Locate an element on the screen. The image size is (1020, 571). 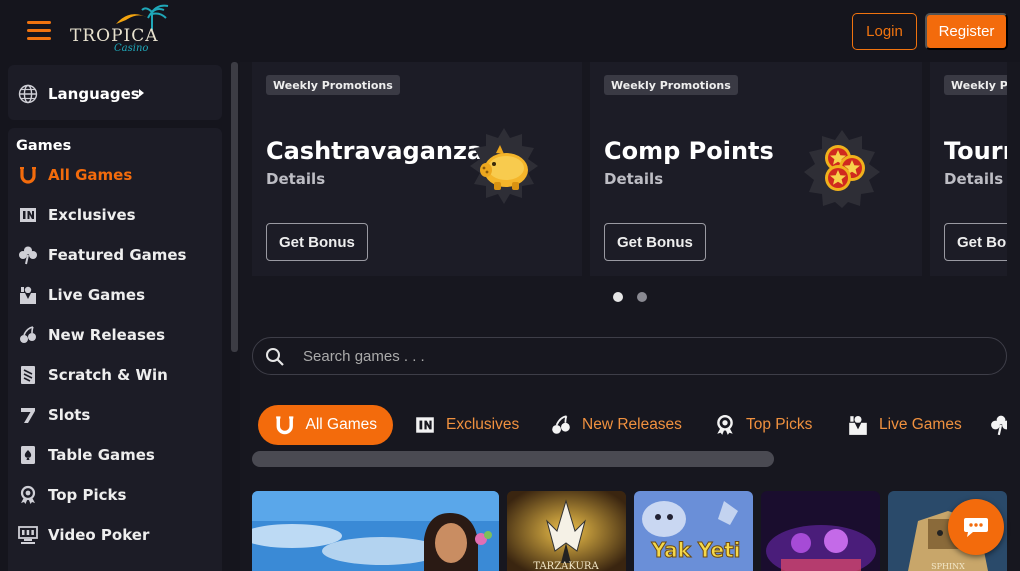
star-coins-icon is located at coordinates (842, 169).